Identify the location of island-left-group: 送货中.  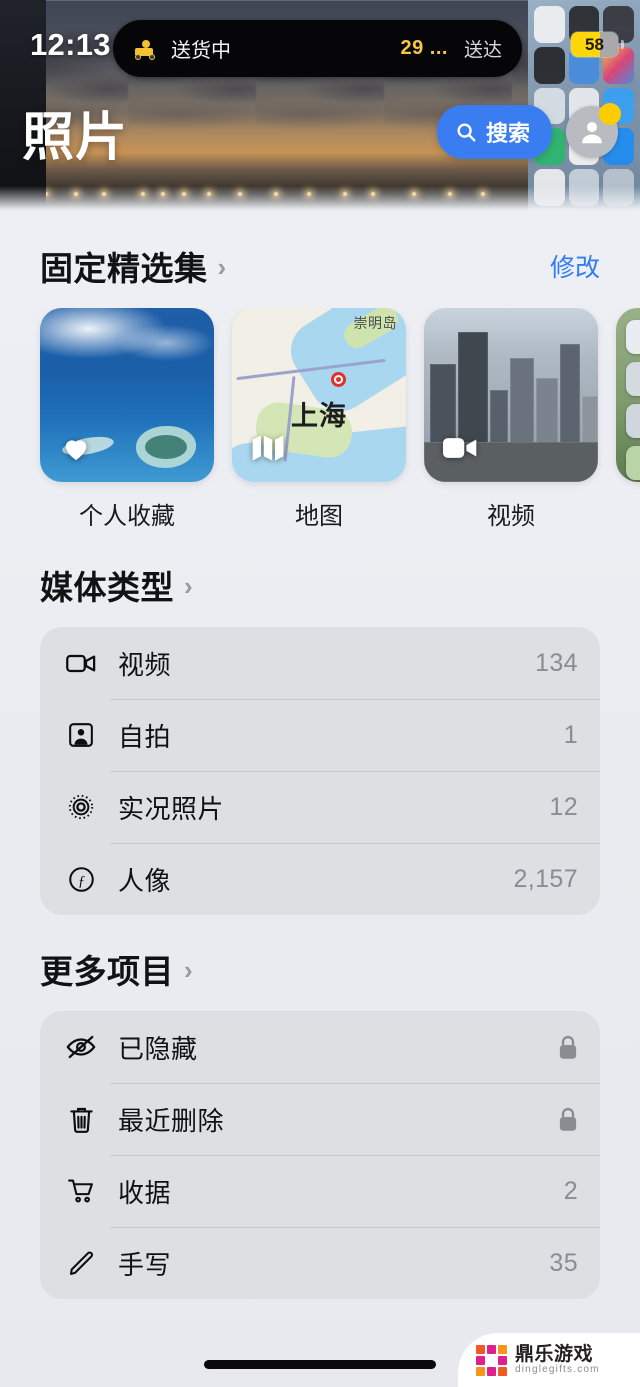
(182, 48).